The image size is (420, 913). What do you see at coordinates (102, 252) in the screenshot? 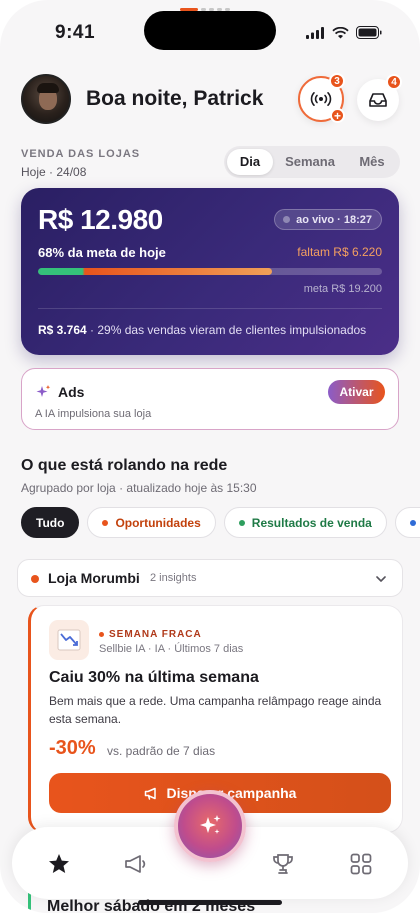
I see `goal-text: 68% da meta de hoje` at bounding box center [102, 252].